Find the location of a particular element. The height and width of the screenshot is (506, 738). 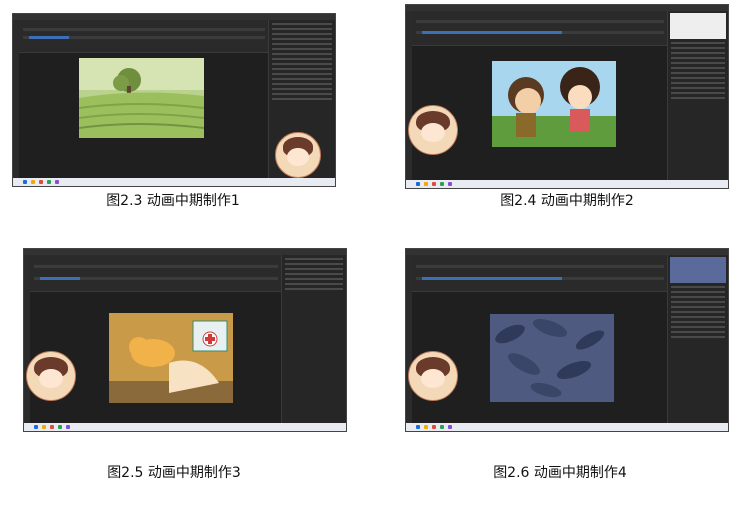

leaves-illustration is located at coordinates (550, 358).